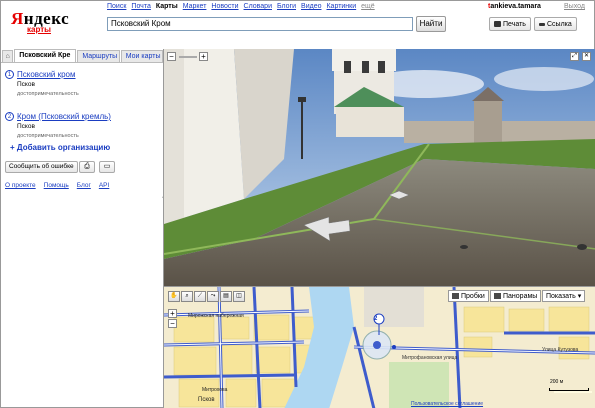 Image resolution: width=595 pixels, height=408 pixels. What do you see at coordinates (89, 116) in the screenshot?
I see `result-title: Кром (Псковский кремль)` at bounding box center [89, 116].